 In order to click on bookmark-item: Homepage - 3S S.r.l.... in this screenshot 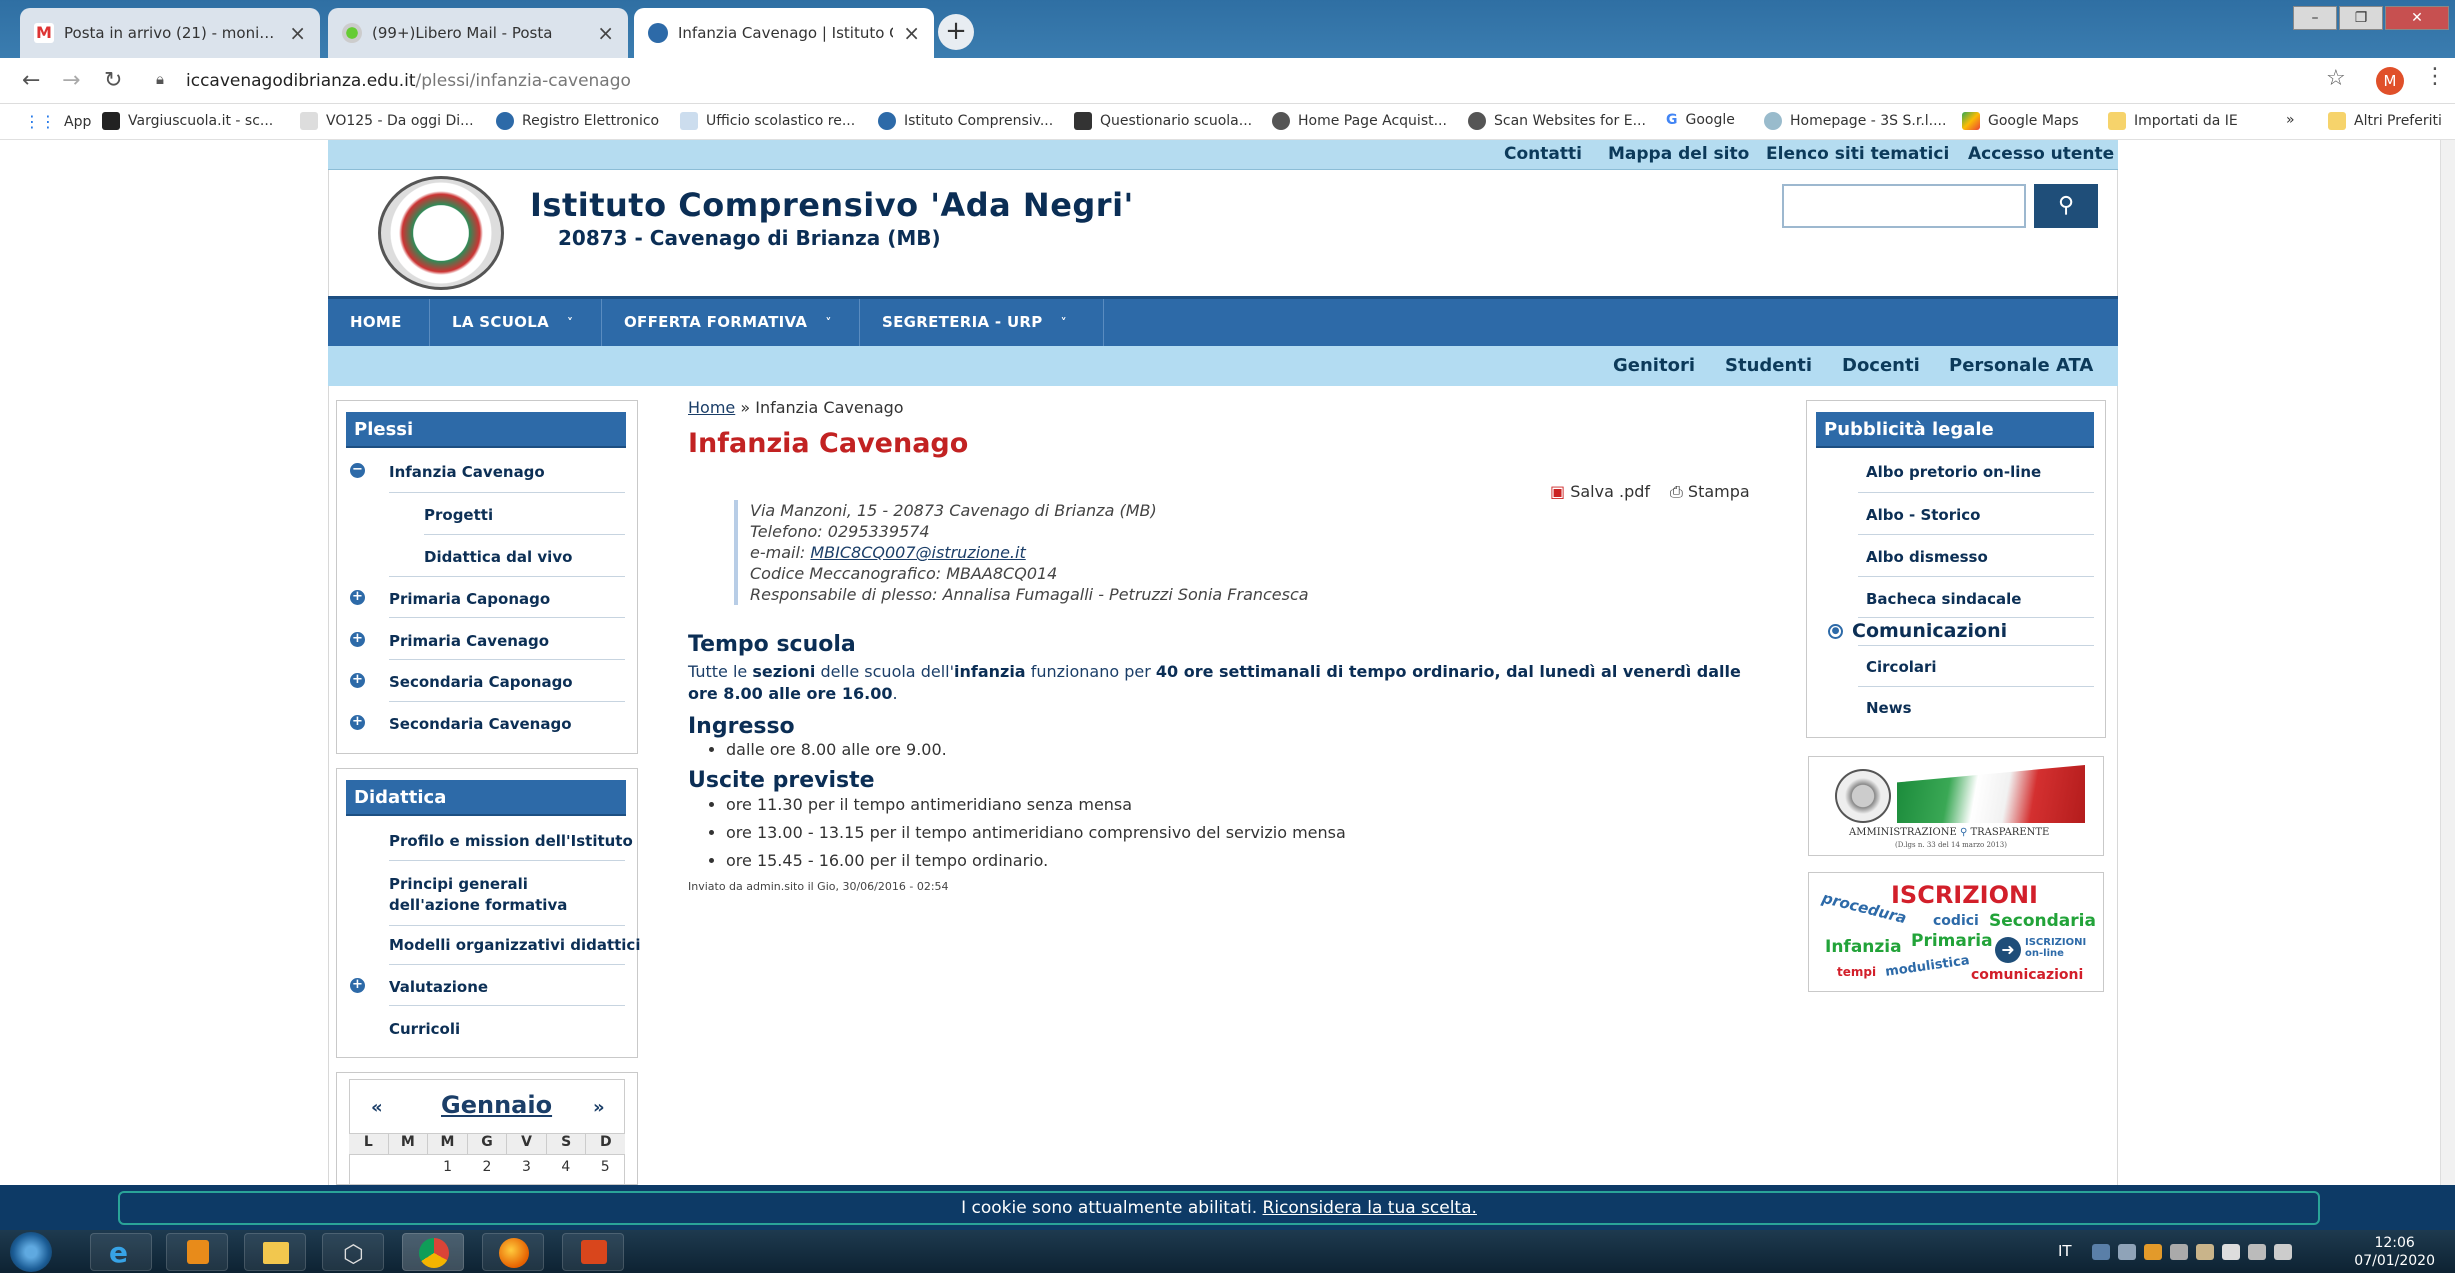, I will do `click(1855, 121)`.